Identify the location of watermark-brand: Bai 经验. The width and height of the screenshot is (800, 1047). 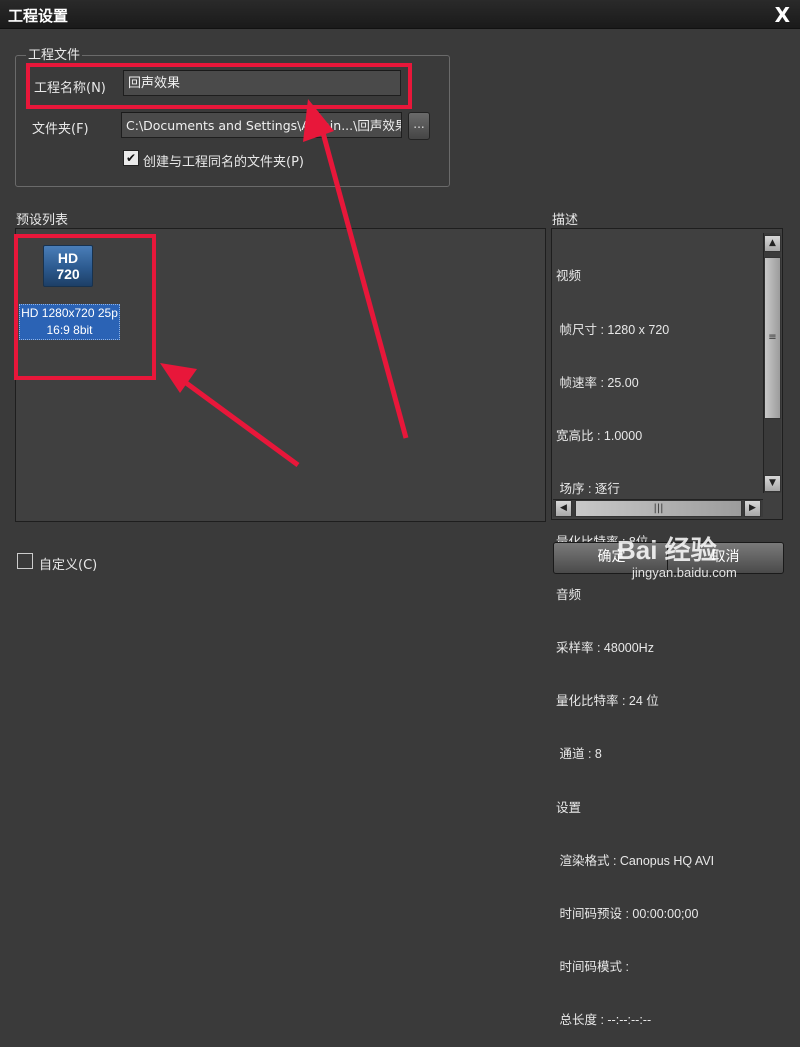
(667, 550).